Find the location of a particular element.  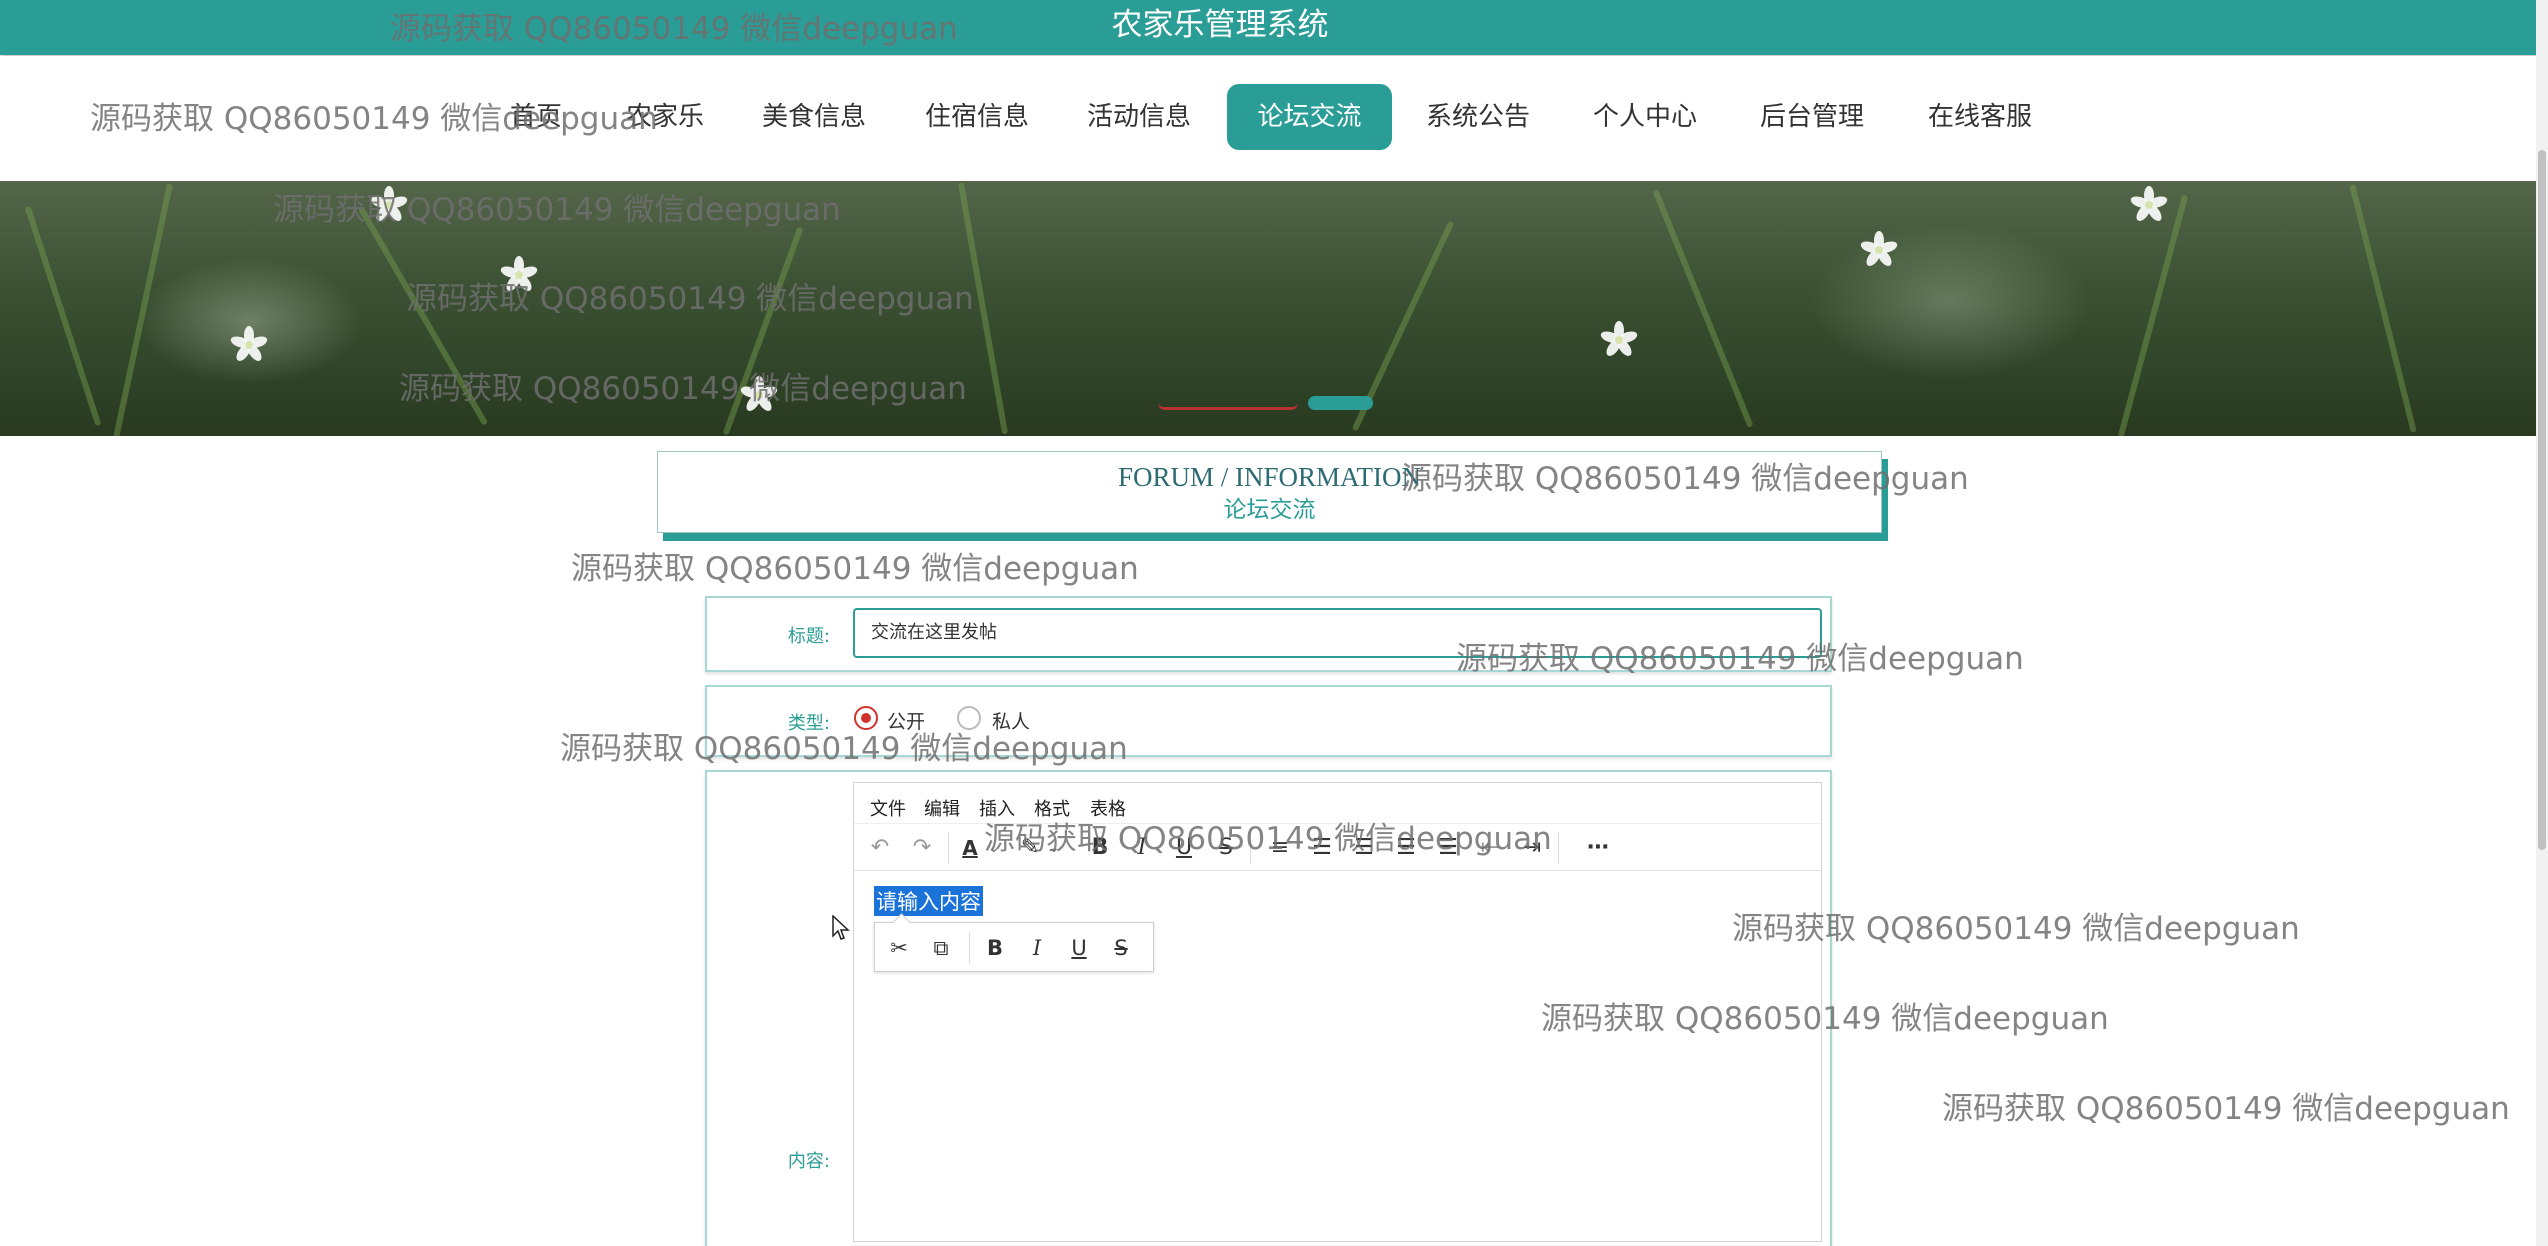

section-title-en: FORUM / INFORMATION is located at coordinates (1269, 477).